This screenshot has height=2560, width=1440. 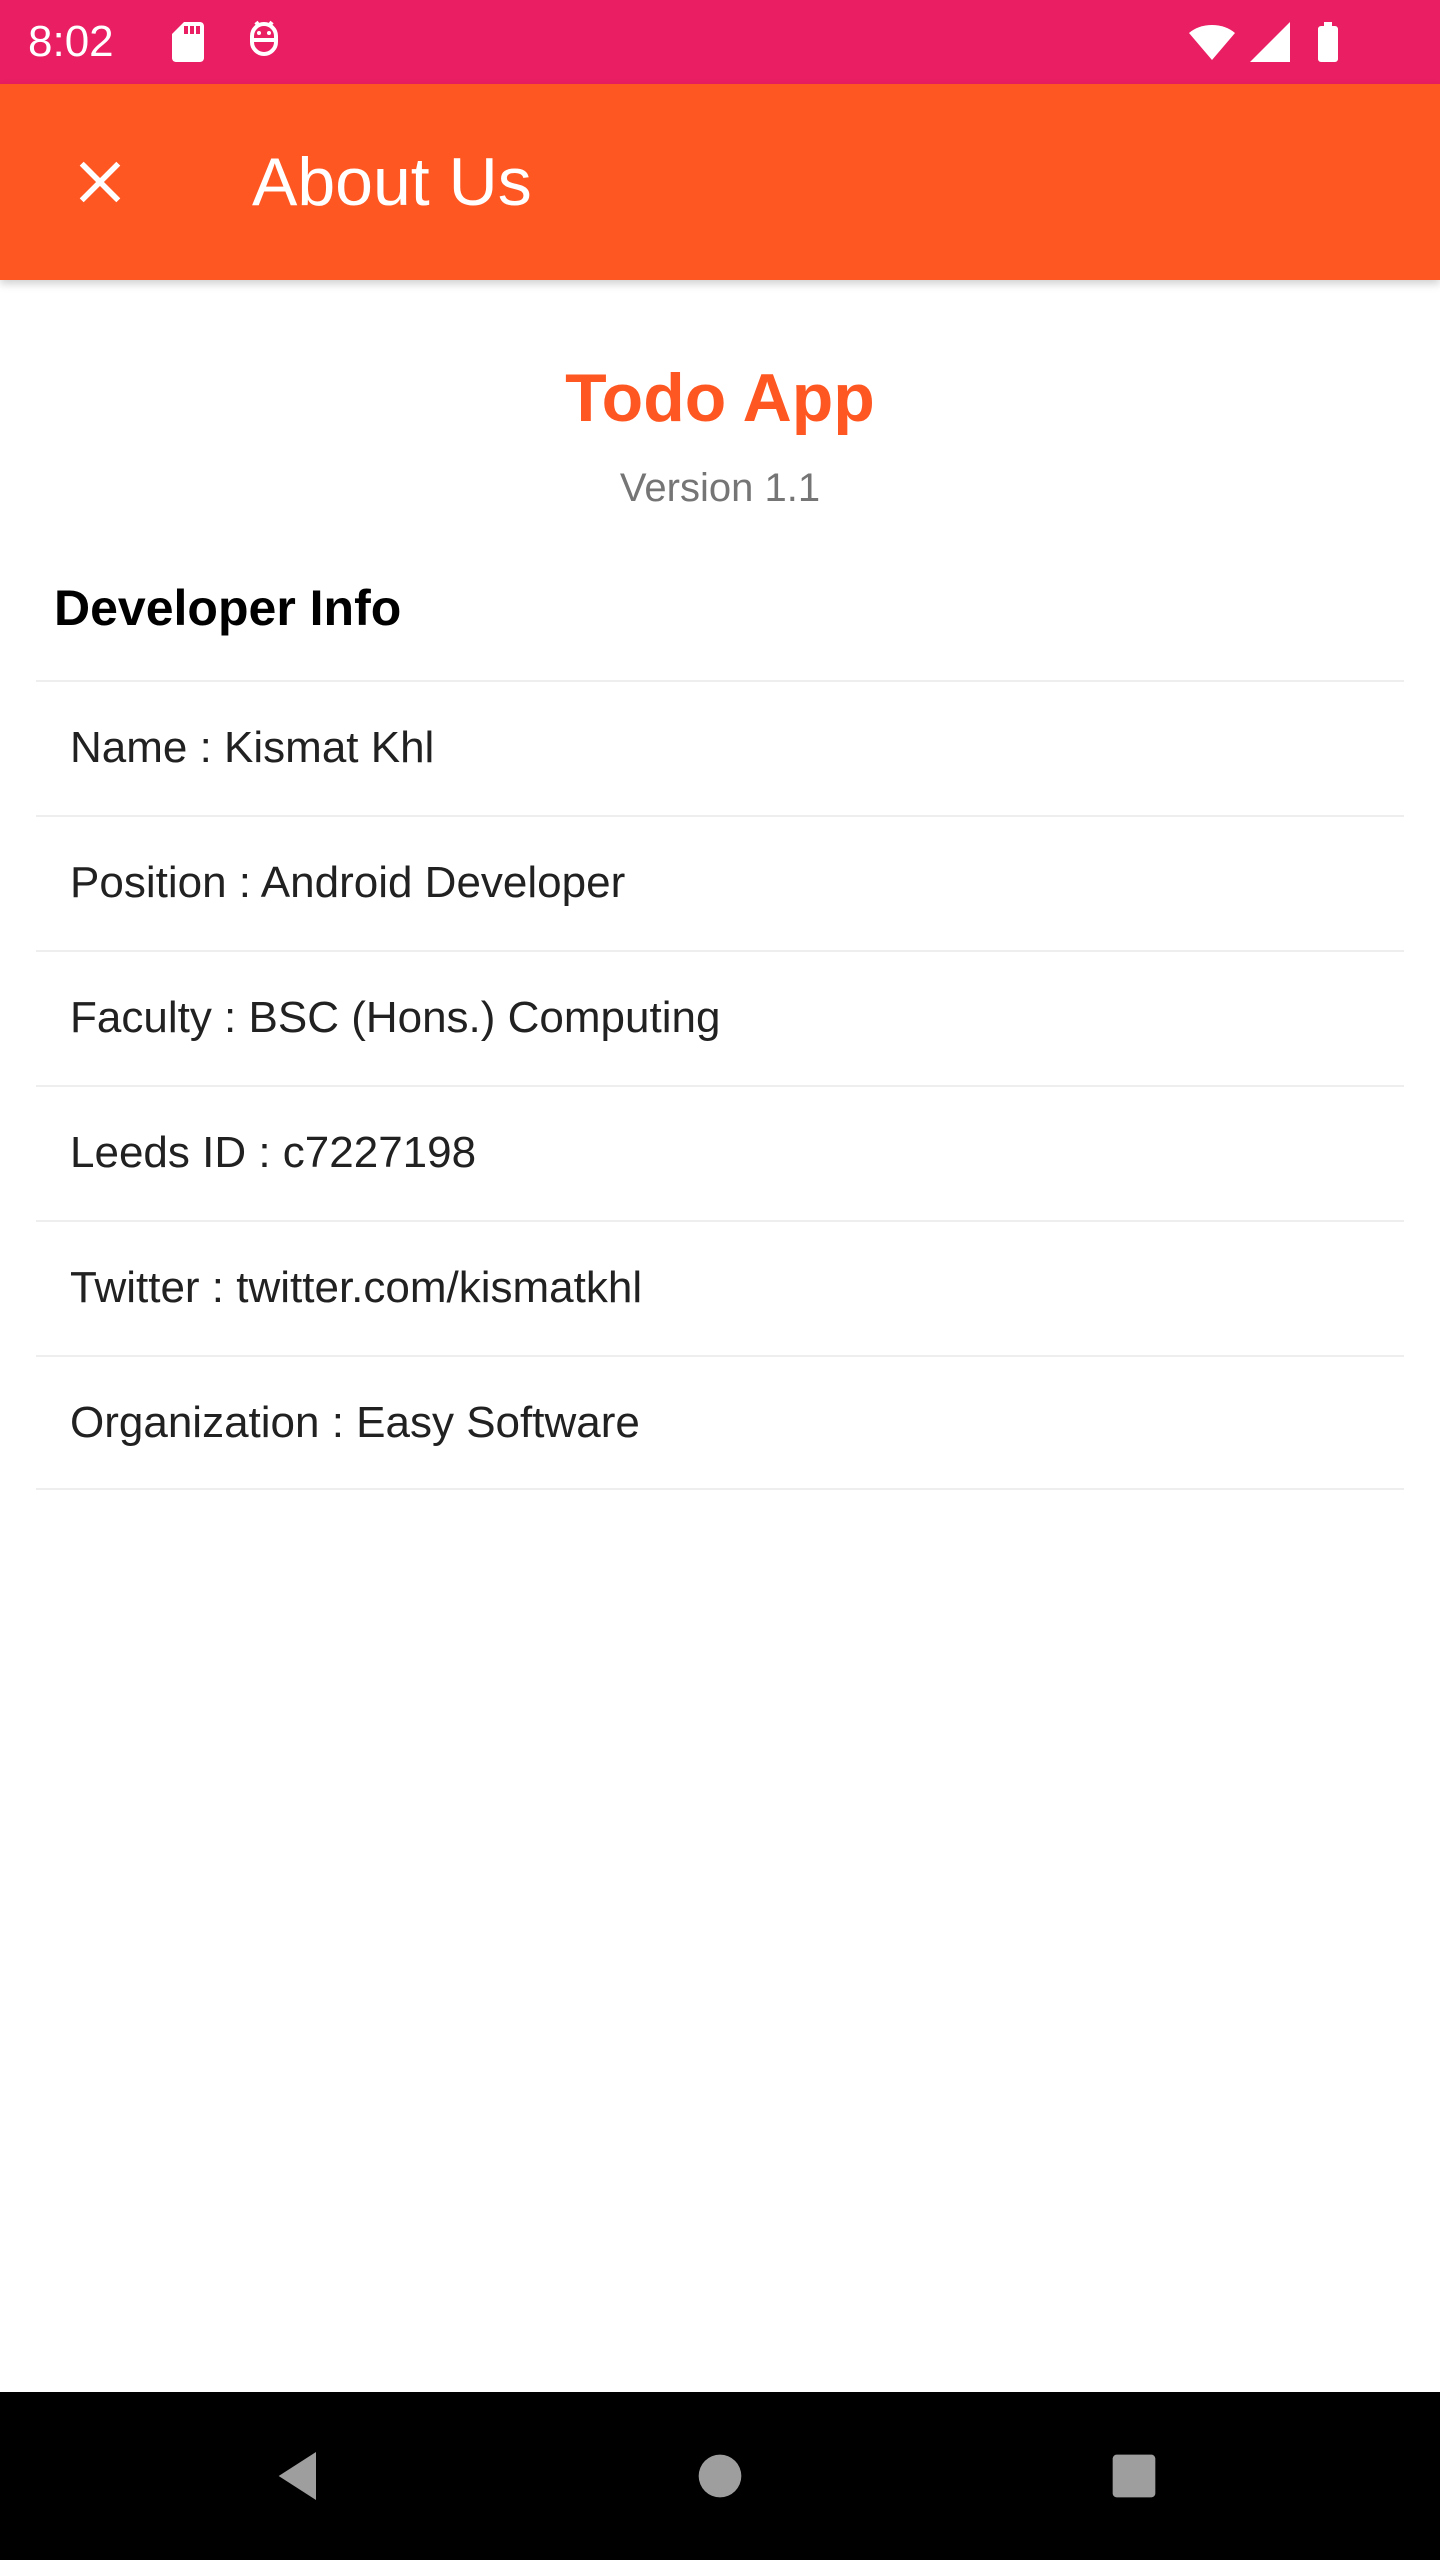 I want to click on home-icon, so click(x=720, y=2476).